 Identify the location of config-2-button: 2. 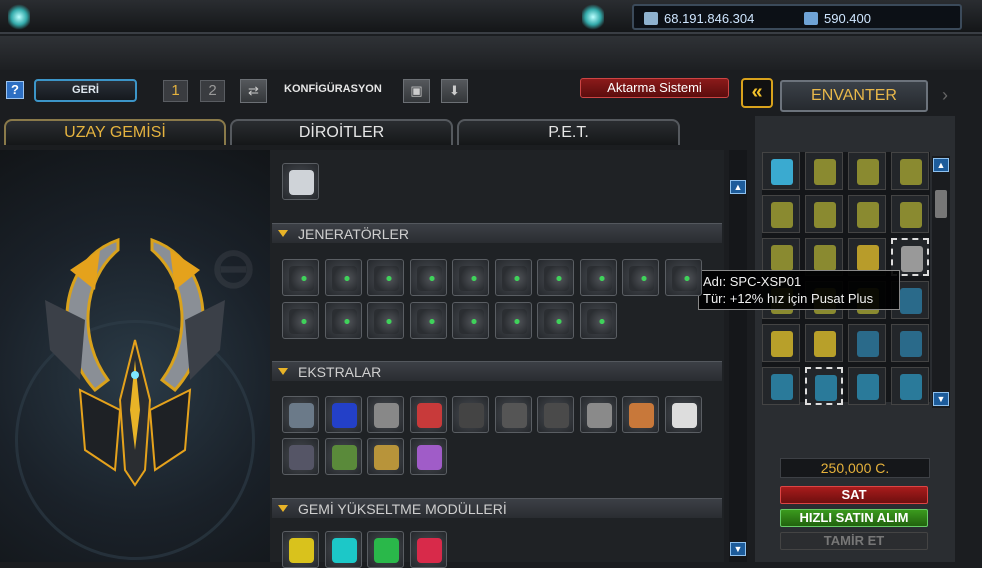
(212, 91).